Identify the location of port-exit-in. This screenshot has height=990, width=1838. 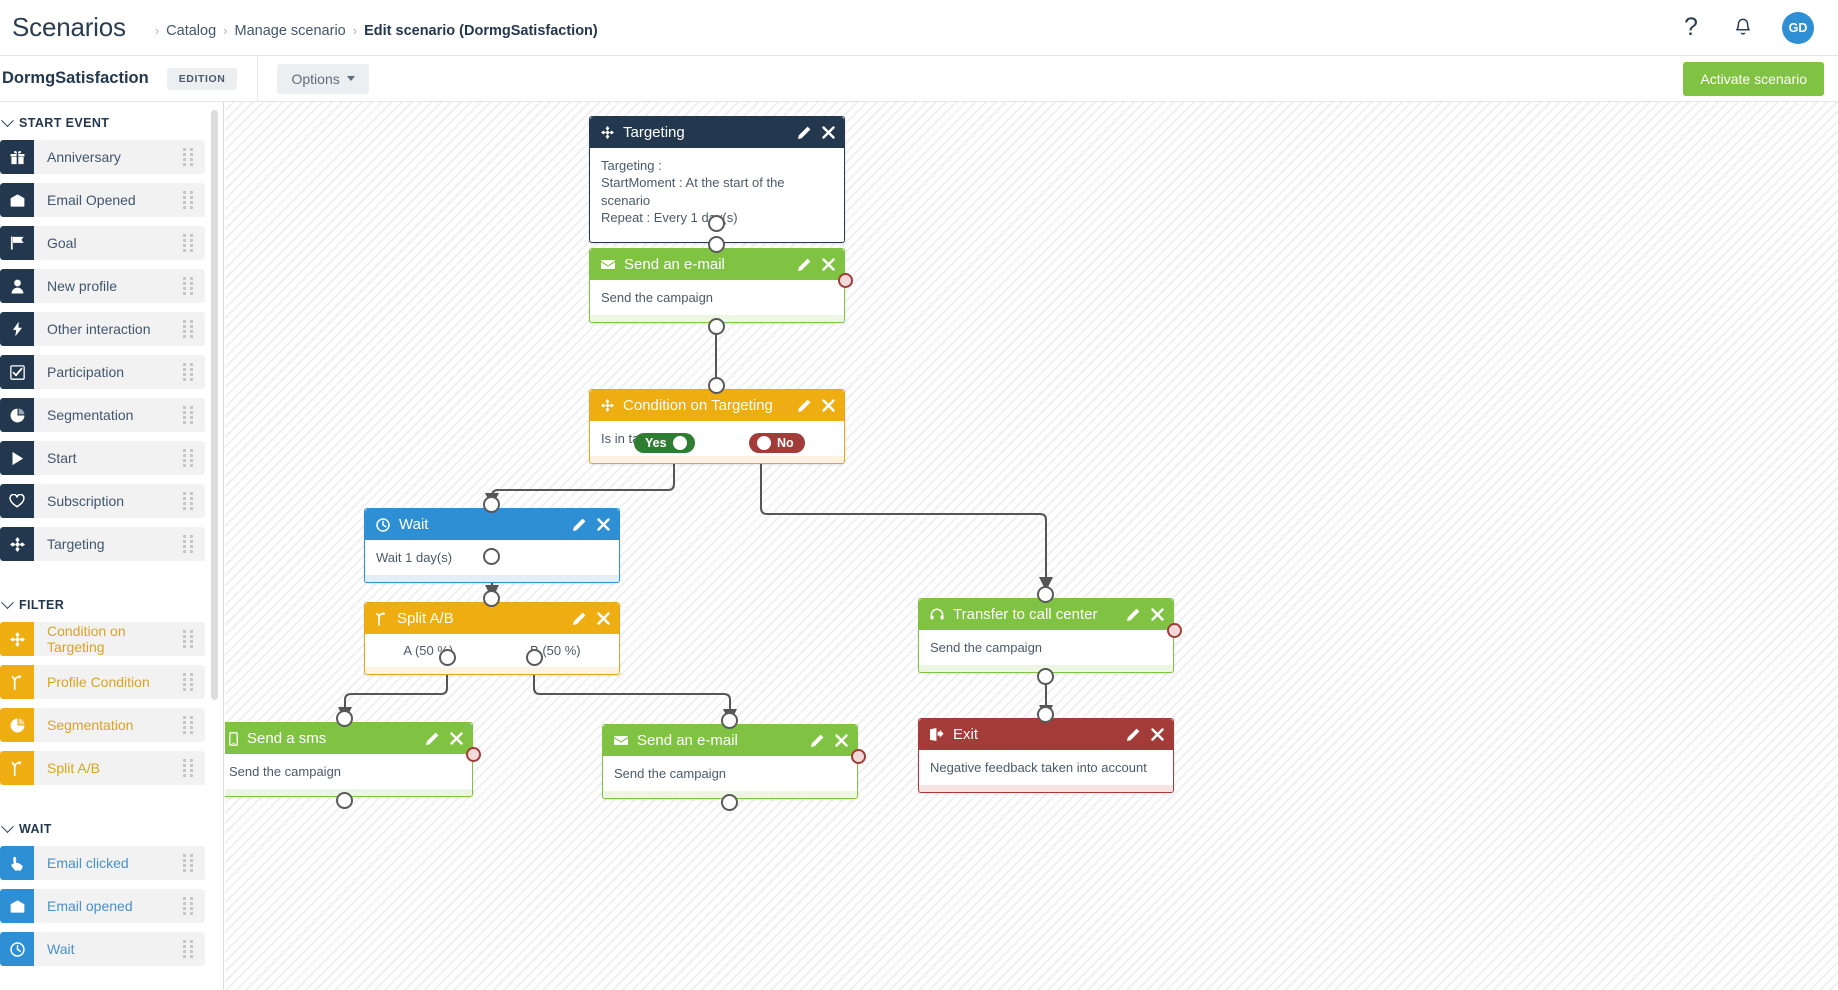
(1045, 714).